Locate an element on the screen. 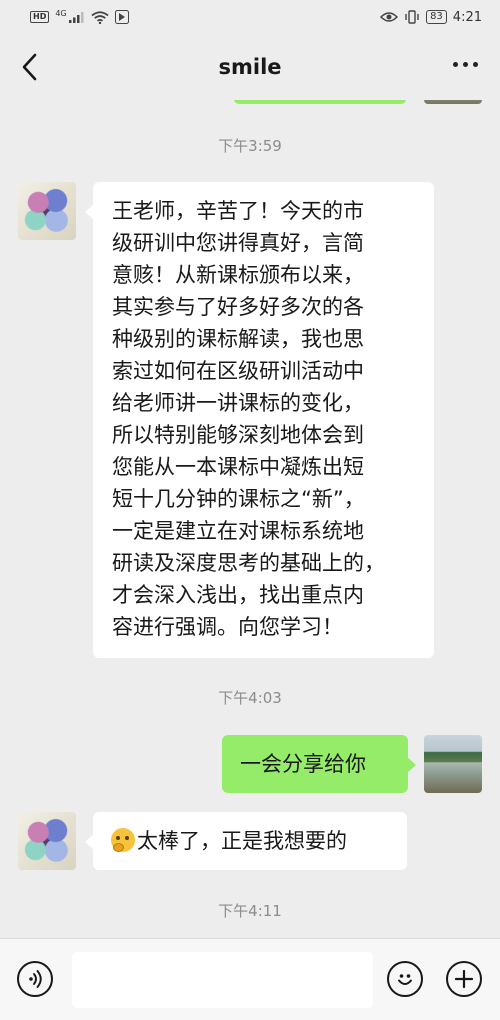  message-line: 短十几分钟的课标之“新”， is located at coordinates (238, 499).